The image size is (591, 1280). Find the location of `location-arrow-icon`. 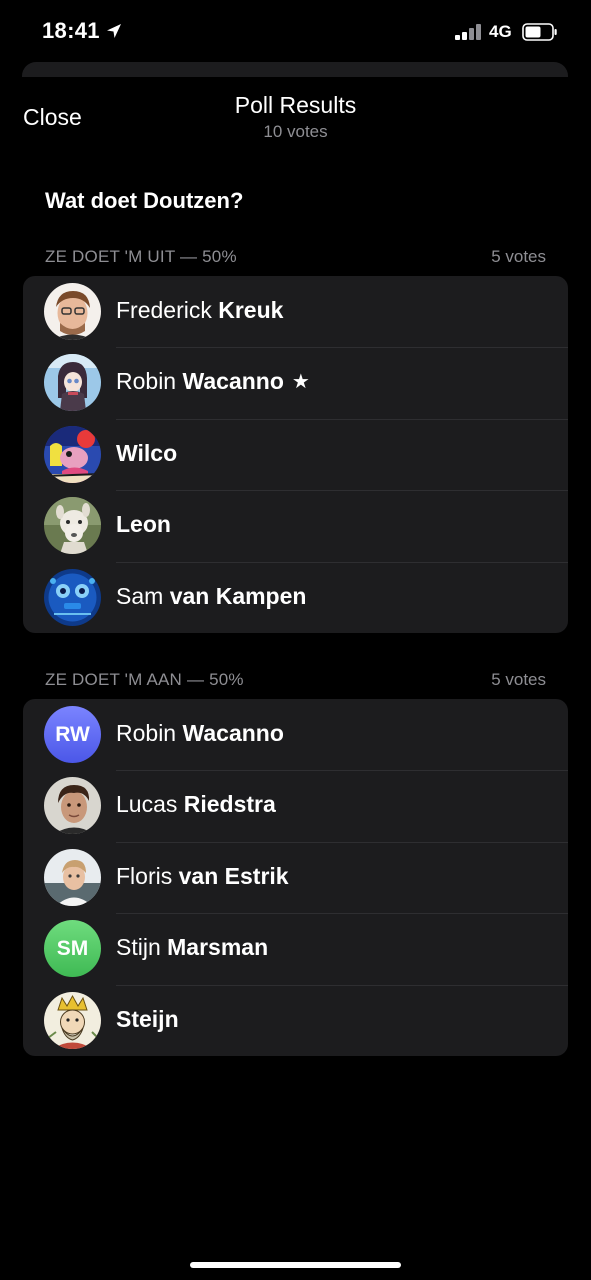

location-arrow-icon is located at coordinates (114, 31).